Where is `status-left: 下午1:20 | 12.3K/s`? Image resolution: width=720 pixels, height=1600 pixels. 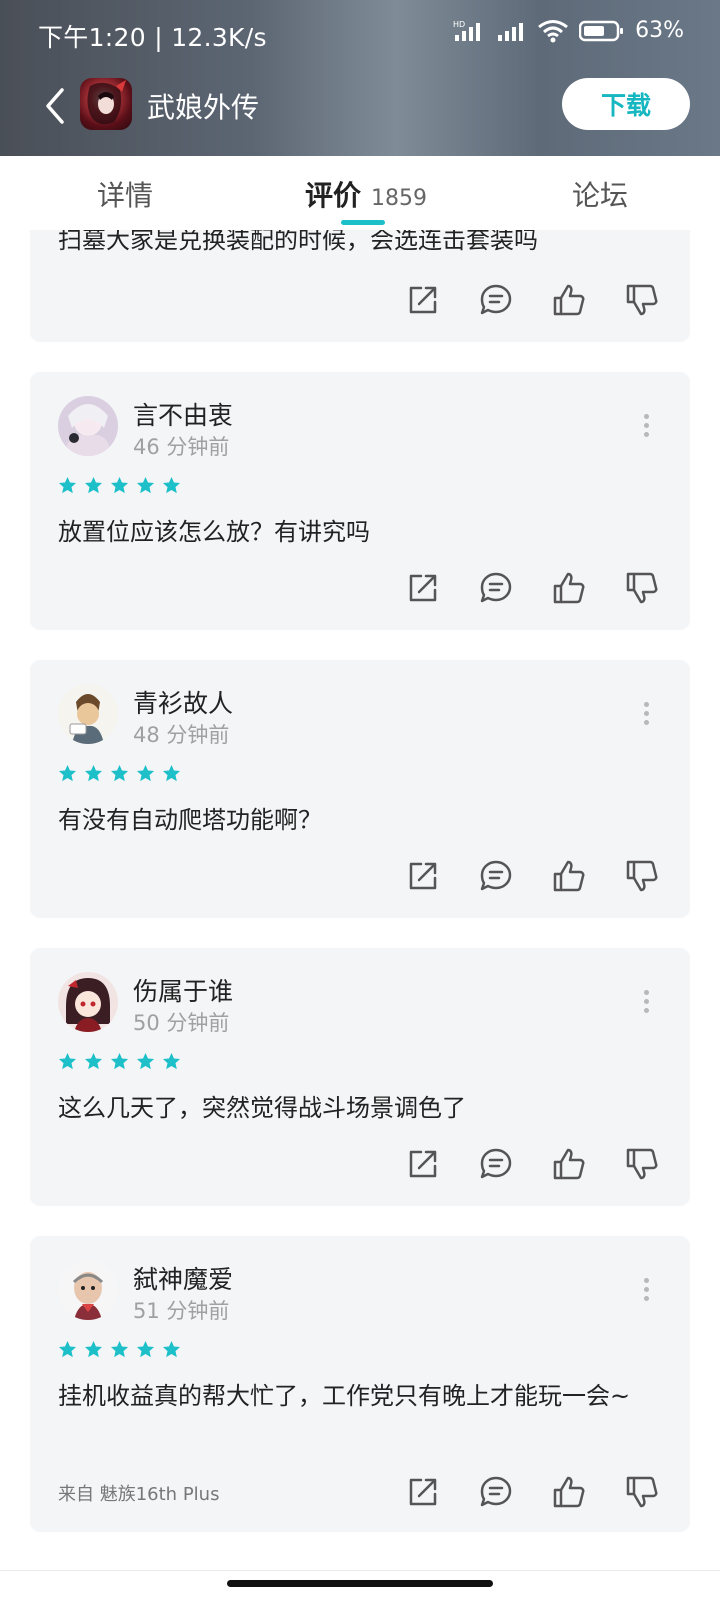 status-left: 下午1:20 | 12.3K/s is located at coordinates (152, 36).